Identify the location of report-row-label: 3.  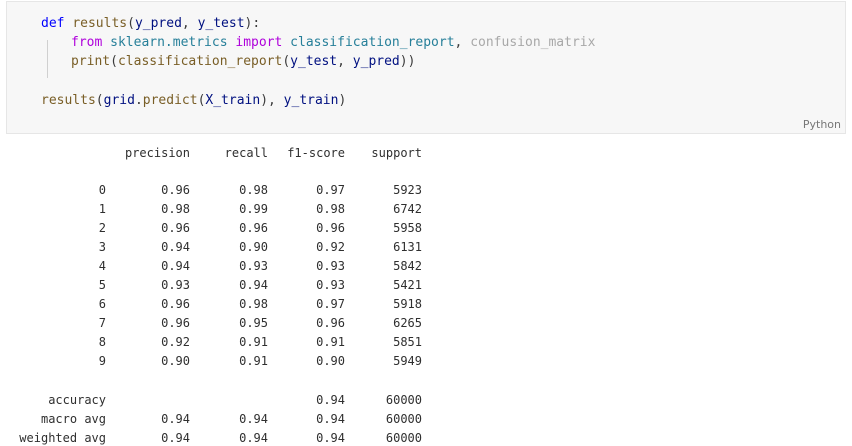
(102, 247).